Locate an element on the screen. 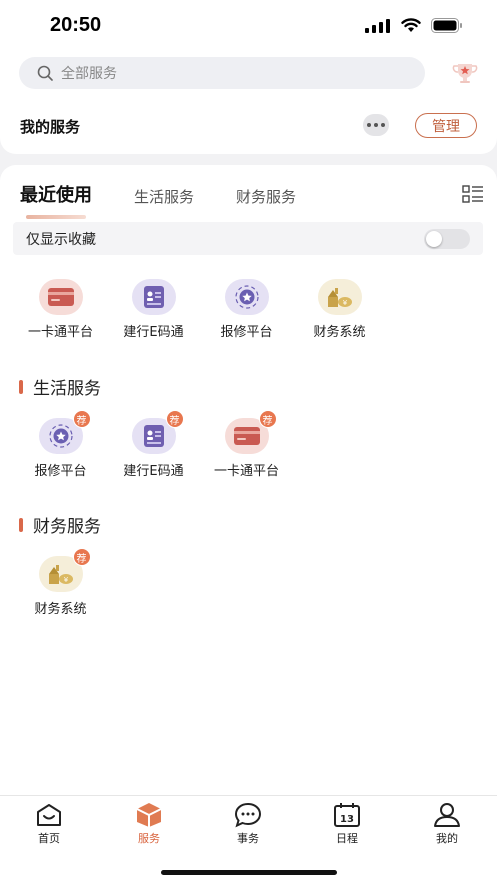  tabbar-affairs: 事务 is located at coordinates (248, 824).